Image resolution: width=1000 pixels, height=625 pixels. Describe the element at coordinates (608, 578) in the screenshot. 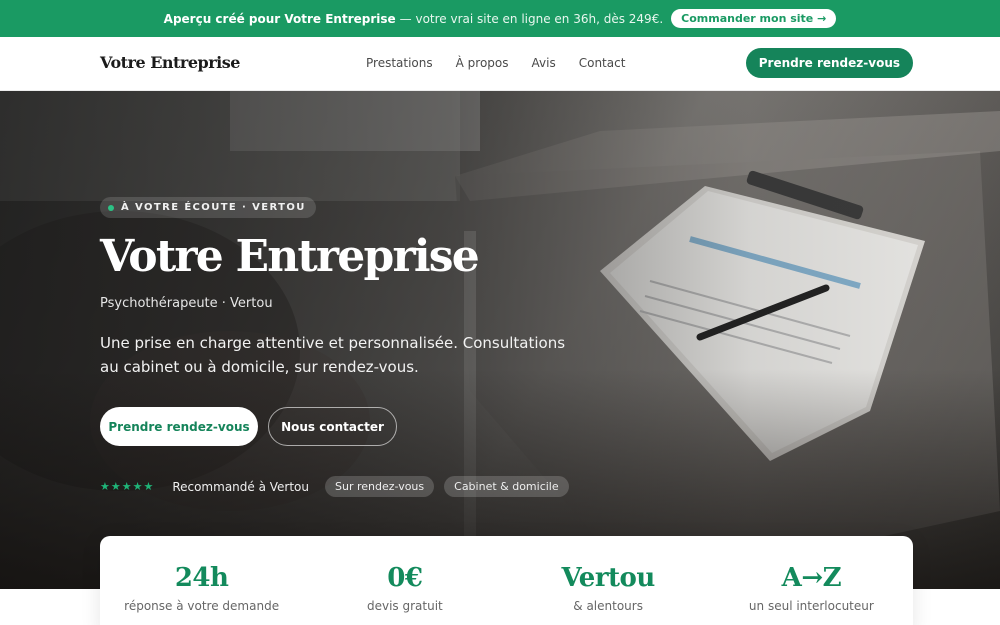

I see `stat-value: Vertou` at that location.